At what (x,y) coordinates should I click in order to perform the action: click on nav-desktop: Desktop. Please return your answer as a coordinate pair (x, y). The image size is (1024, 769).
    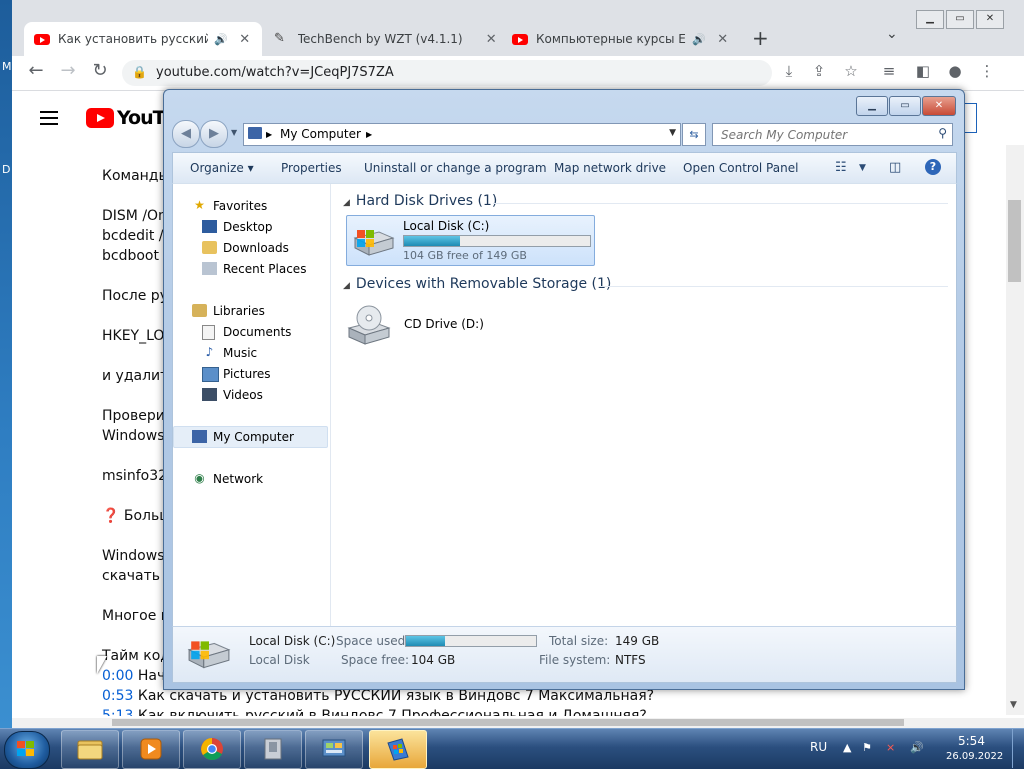
    Looking at the image, I should click on (250, 227).